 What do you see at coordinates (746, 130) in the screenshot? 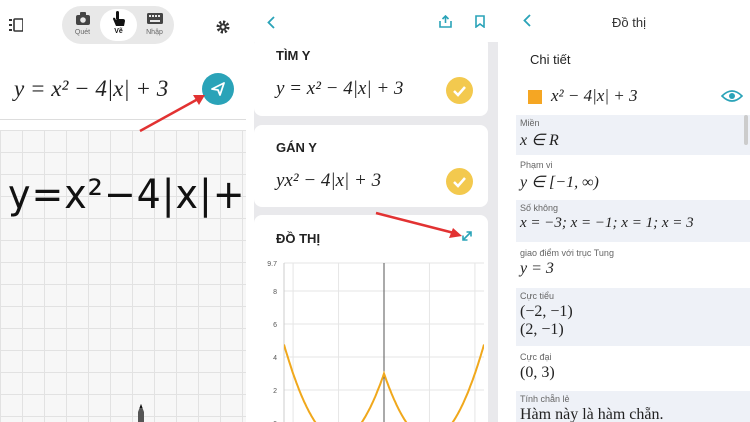
I see `scrollbar` at bounding box center [746, 130].